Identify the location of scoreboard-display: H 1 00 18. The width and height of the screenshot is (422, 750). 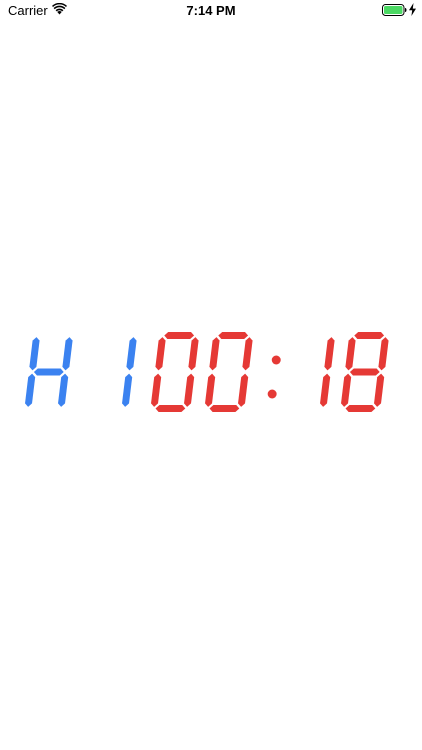
(211, 370).